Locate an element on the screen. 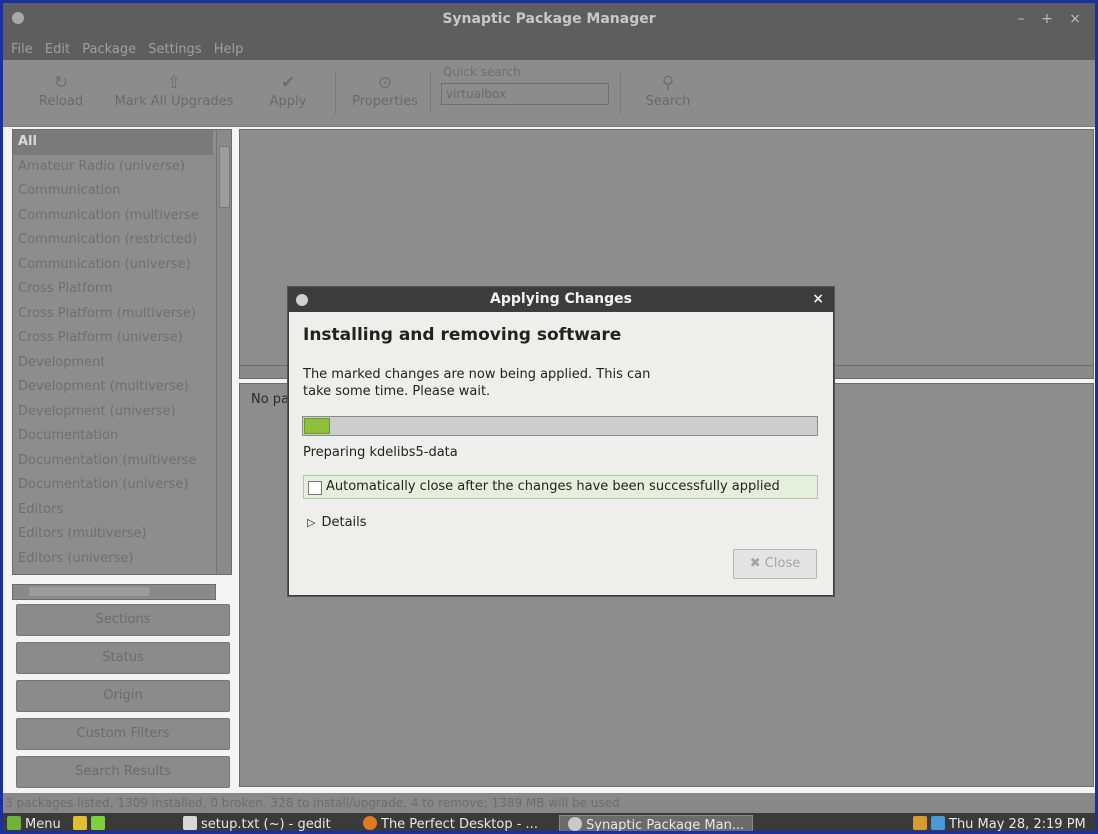 Image resolution: width=1098 pixels, height=834 pixels. section-item: Editors is located at coordinates (113, 510).